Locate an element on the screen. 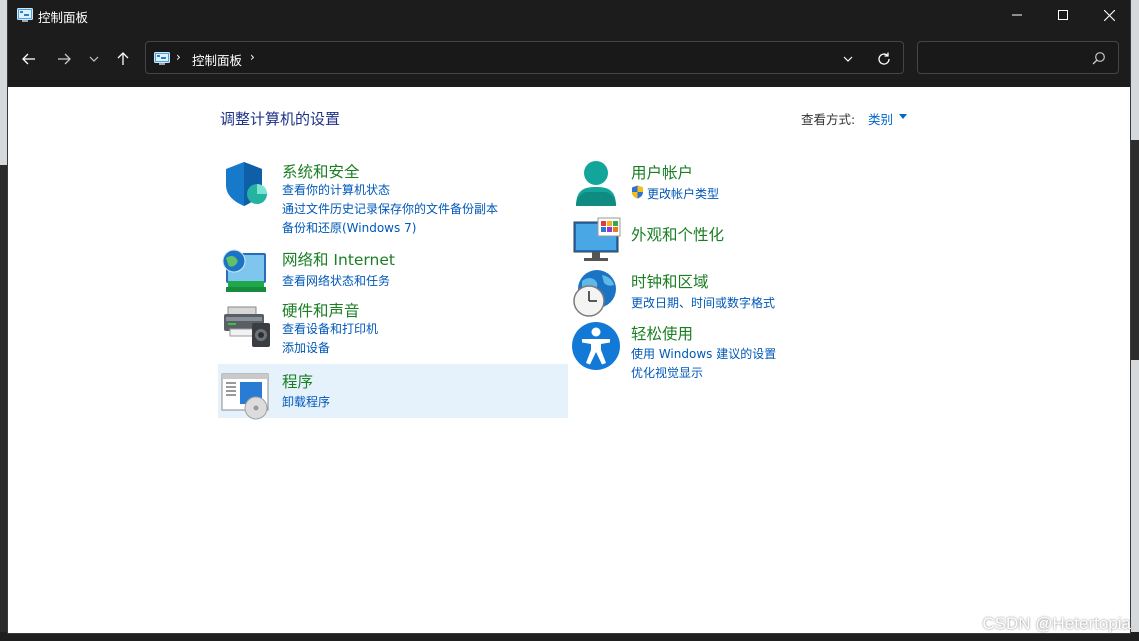 This screenshot has width=1139, height=641. window-title: 控制面板 is located at coordinates (63, 17).